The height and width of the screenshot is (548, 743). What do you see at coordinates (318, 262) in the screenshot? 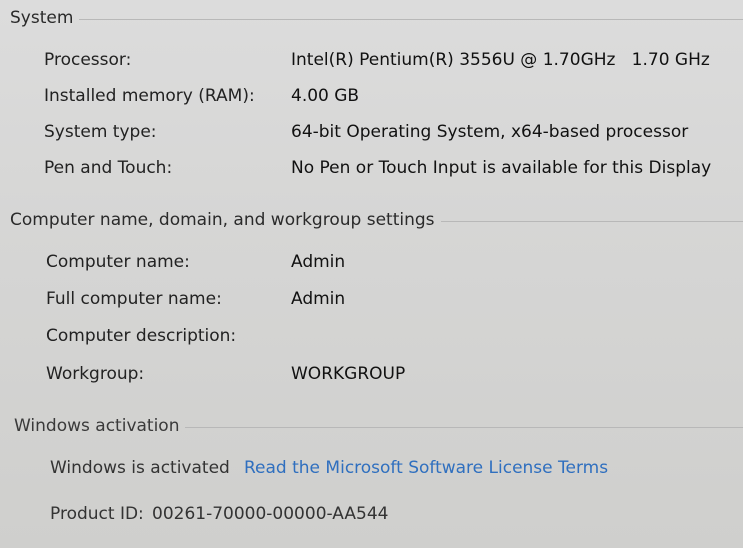
I see `computer-name-value: Admin` at bounding box center [318, 262].